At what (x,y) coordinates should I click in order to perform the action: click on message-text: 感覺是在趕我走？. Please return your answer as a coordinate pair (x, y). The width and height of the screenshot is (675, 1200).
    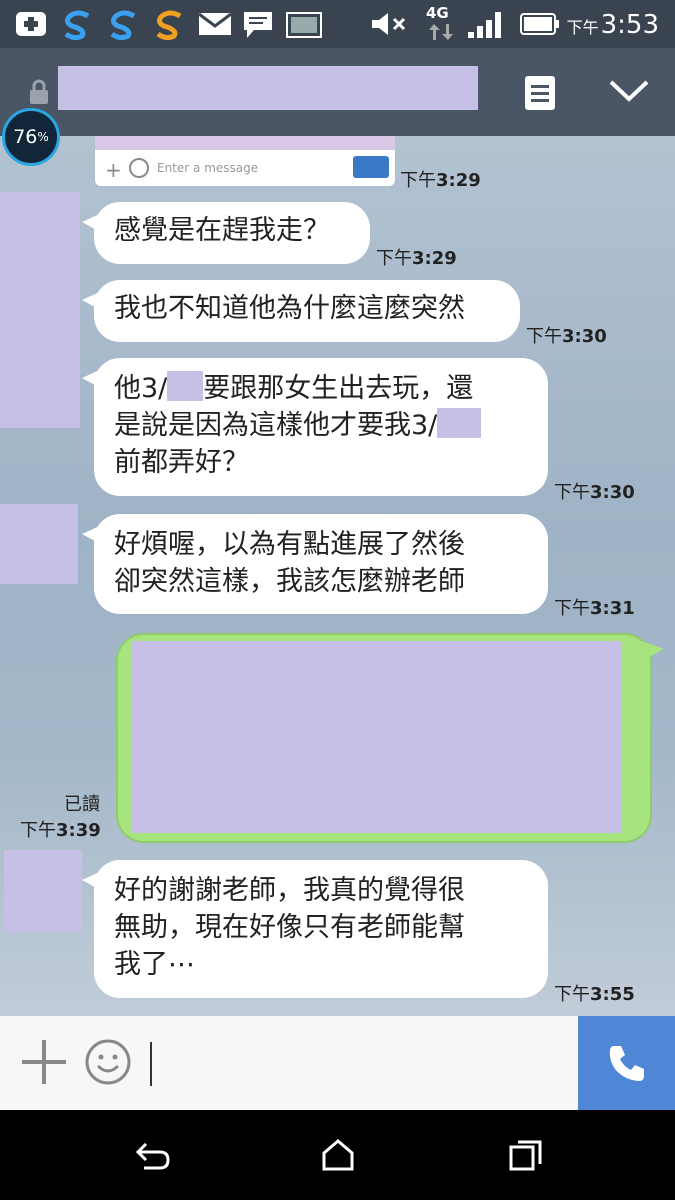
    Looking at the image, I should click on (222, 230).